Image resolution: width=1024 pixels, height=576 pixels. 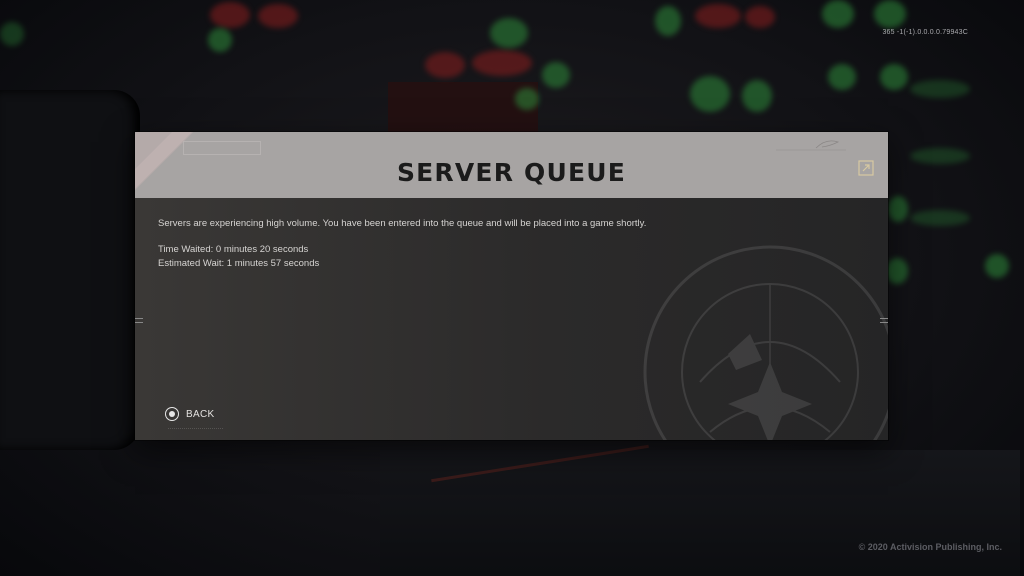 I want to click on build-version-text: 365 -1(-1).0.0.0.0.79943C, so click(x=925, y=32).